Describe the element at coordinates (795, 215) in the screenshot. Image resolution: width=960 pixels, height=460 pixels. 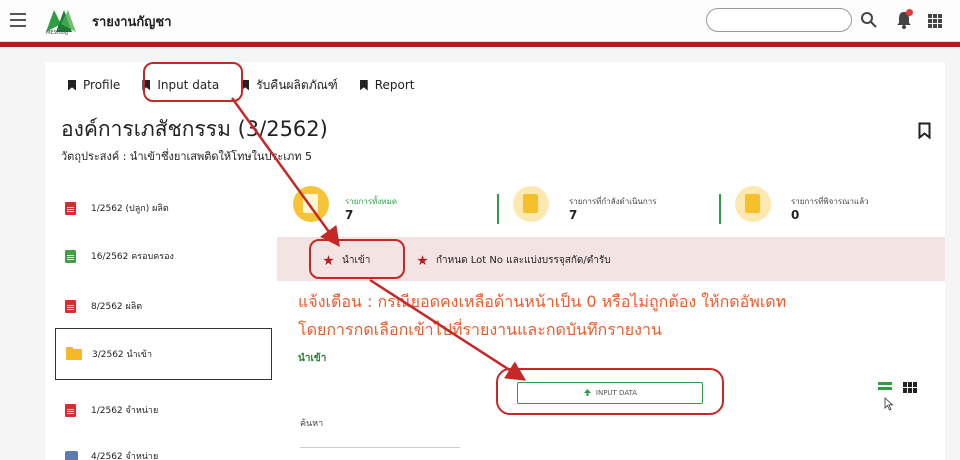
I see `stat-value: 0` at that location.